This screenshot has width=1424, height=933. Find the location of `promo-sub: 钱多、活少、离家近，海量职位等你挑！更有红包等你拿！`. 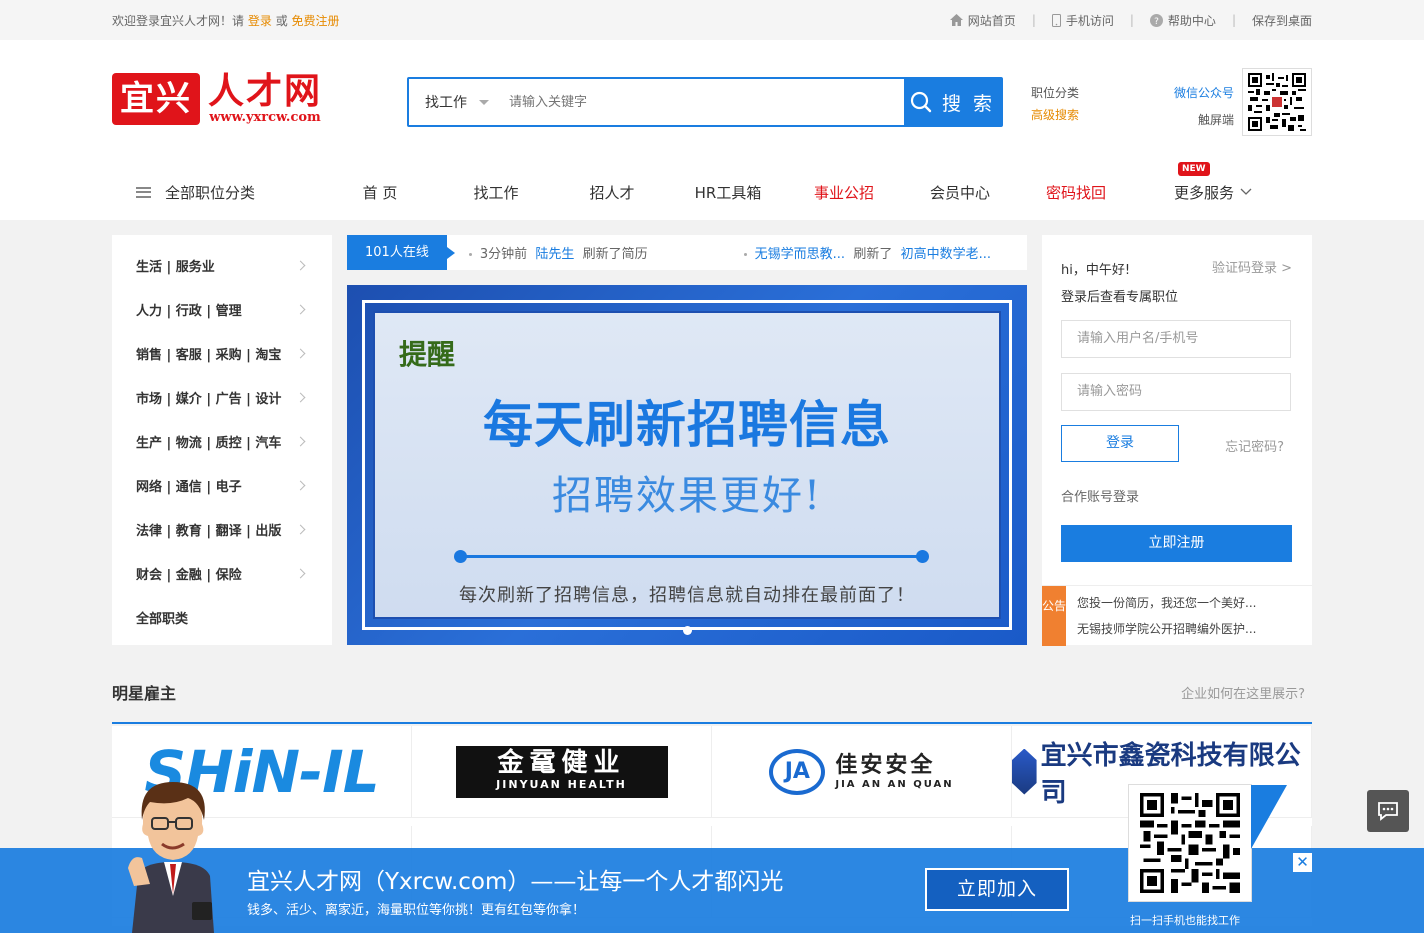

promo-sub: 钱多、活少、离家近，海量职位等你挑！更有红包等你拿！ is located at coordinates (416, 910).